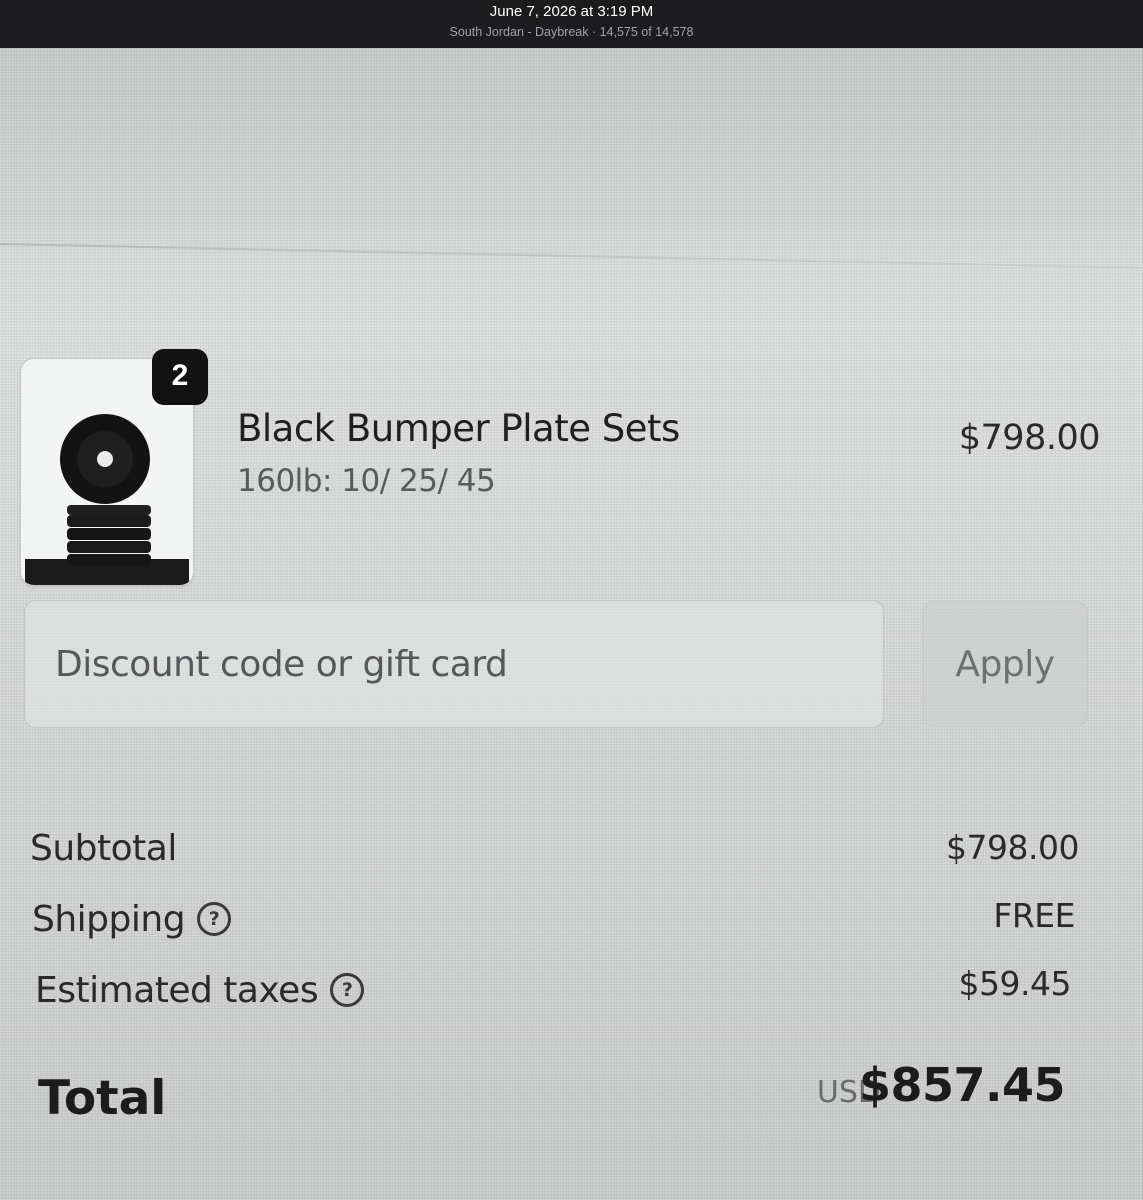 The image size is (1143, 1200). Describe the element at coordinates (1034, 915) in the screenshot. I see `shipping-value: FREE` at that location.